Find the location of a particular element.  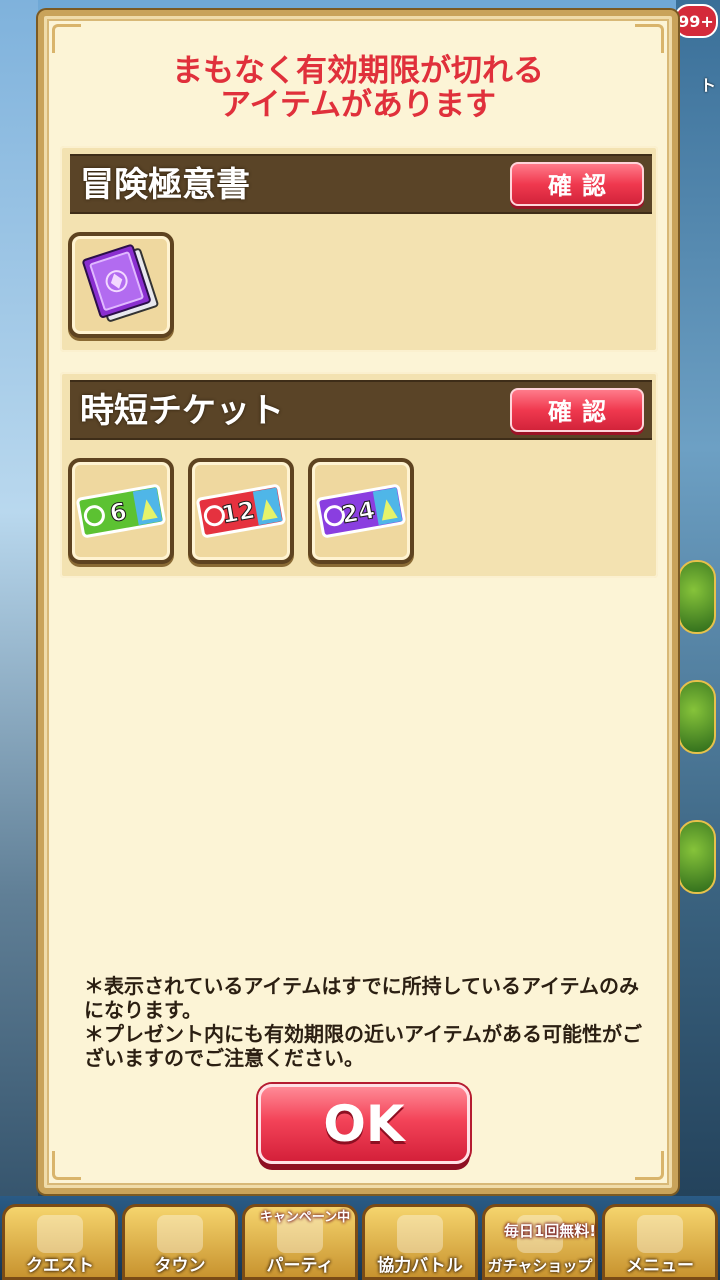

time-ticket-icon: 6 is located at coordinates (121, 511).